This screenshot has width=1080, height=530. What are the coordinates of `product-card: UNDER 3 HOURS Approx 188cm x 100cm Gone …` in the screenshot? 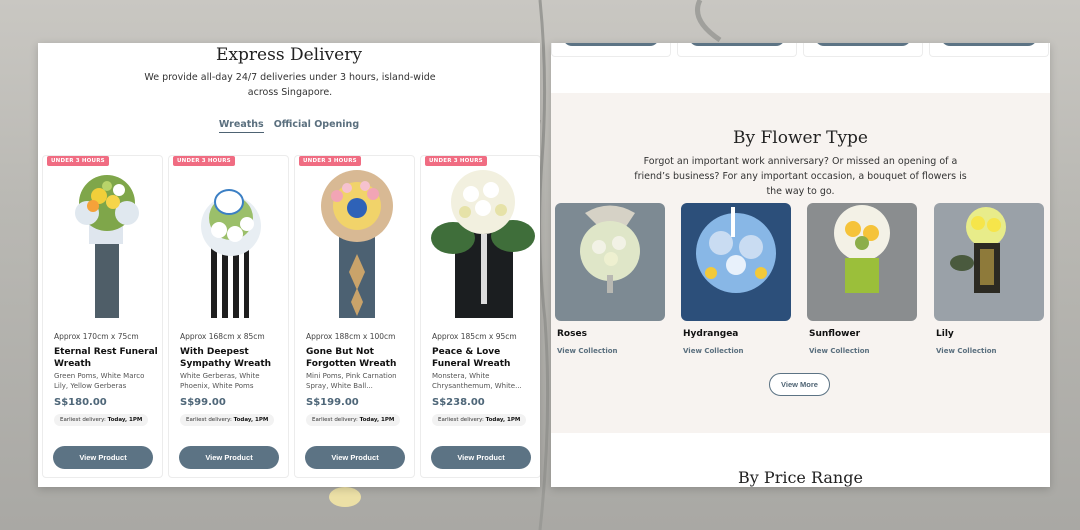 It's located at (354, 316).